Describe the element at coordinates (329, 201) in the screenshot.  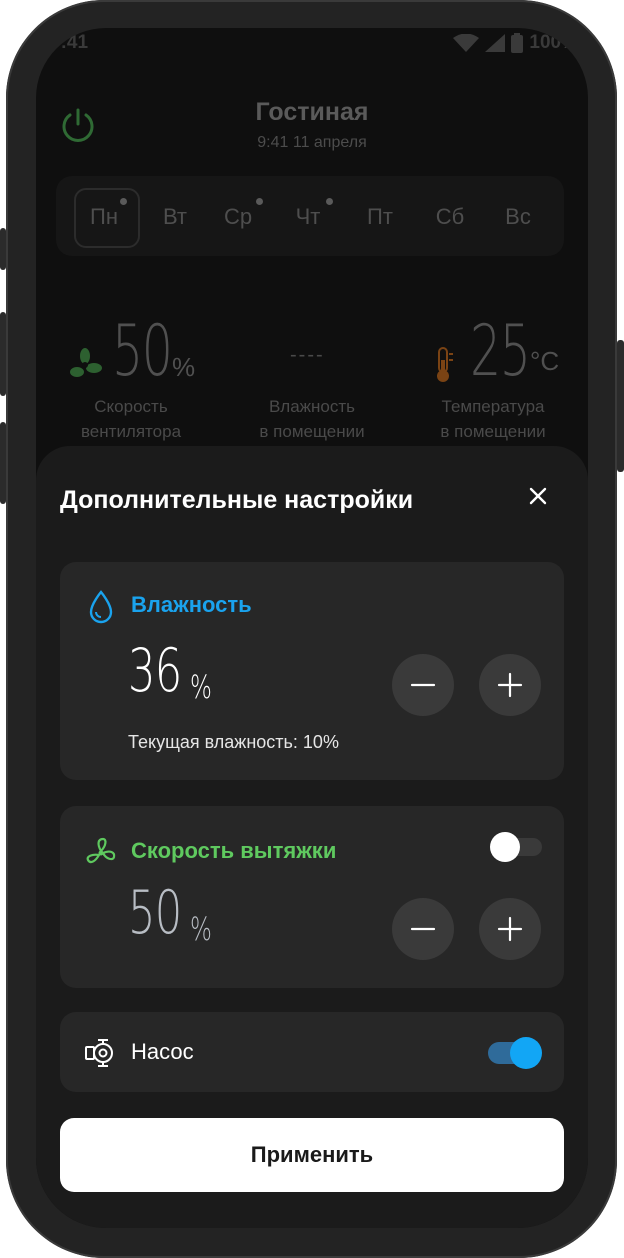
I see `day-thu-dot` at that location.